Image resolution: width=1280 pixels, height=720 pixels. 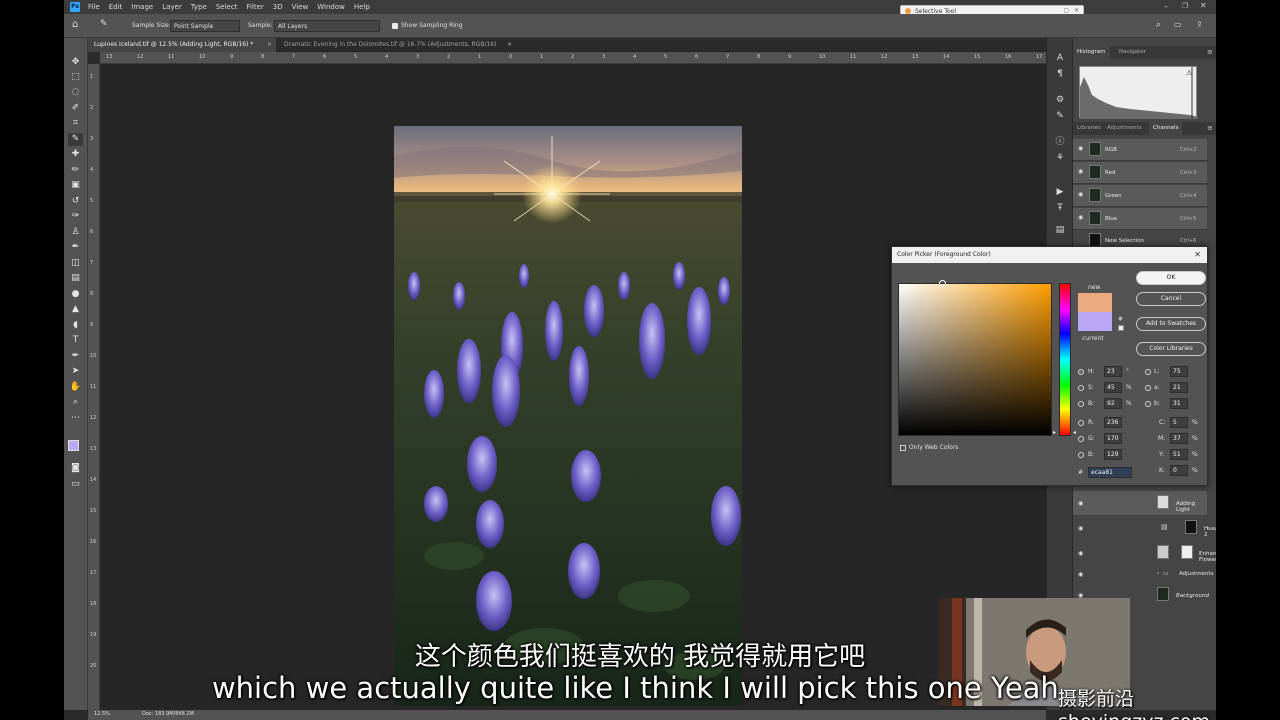 I want to click on layer-comps-icon: ▤, so click(x=1060, y=230).